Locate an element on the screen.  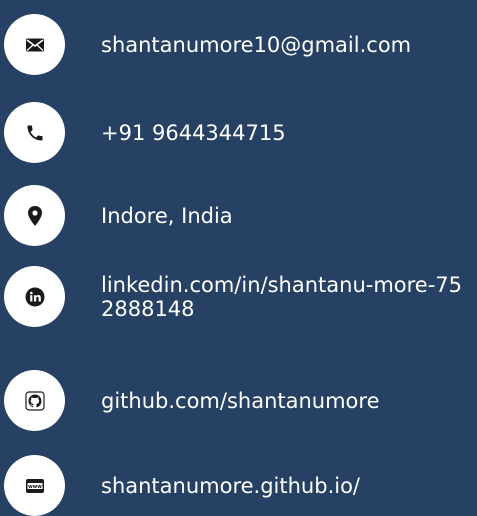
email-text: shantanumore10@gmail.com is located at coordinates (256, 44).